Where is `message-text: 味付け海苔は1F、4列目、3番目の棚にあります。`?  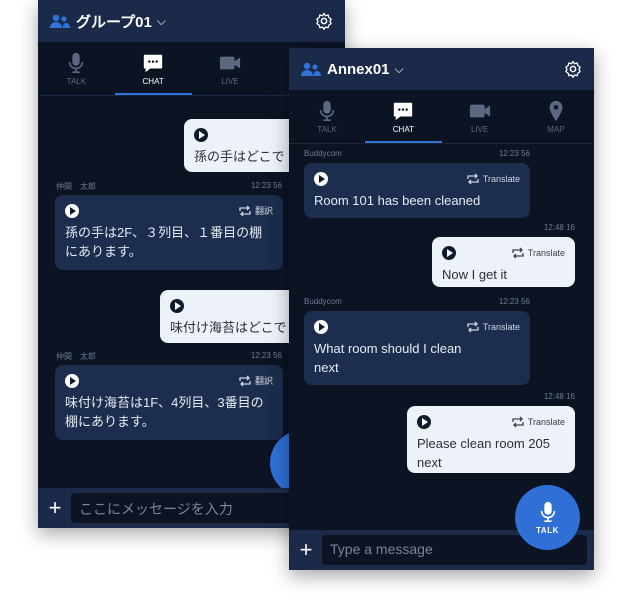
message-text: 味付け海苔は1F、4列目、3番目の棚にあります。 is located at coordinates (164, 412).